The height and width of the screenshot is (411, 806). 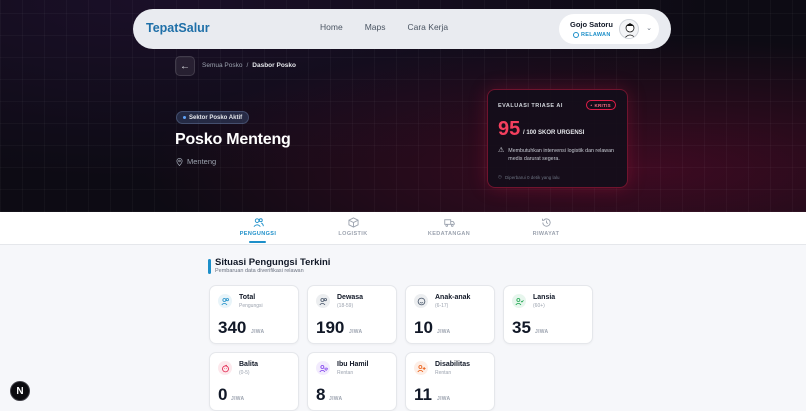 What do you see at coordinates (345, 306) in the screenshot?
I see `stat-subtitle: (18-59)` at bounding box center [345, 306].